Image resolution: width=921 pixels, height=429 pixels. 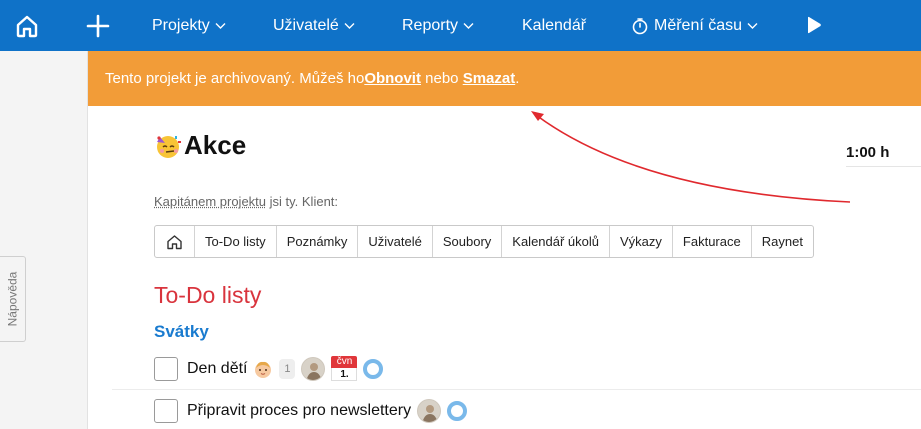 What do you see at coordinates (287, 369) in the screenshot?
I see `comment-count-badge: 1` at bounding box center [287, 369].